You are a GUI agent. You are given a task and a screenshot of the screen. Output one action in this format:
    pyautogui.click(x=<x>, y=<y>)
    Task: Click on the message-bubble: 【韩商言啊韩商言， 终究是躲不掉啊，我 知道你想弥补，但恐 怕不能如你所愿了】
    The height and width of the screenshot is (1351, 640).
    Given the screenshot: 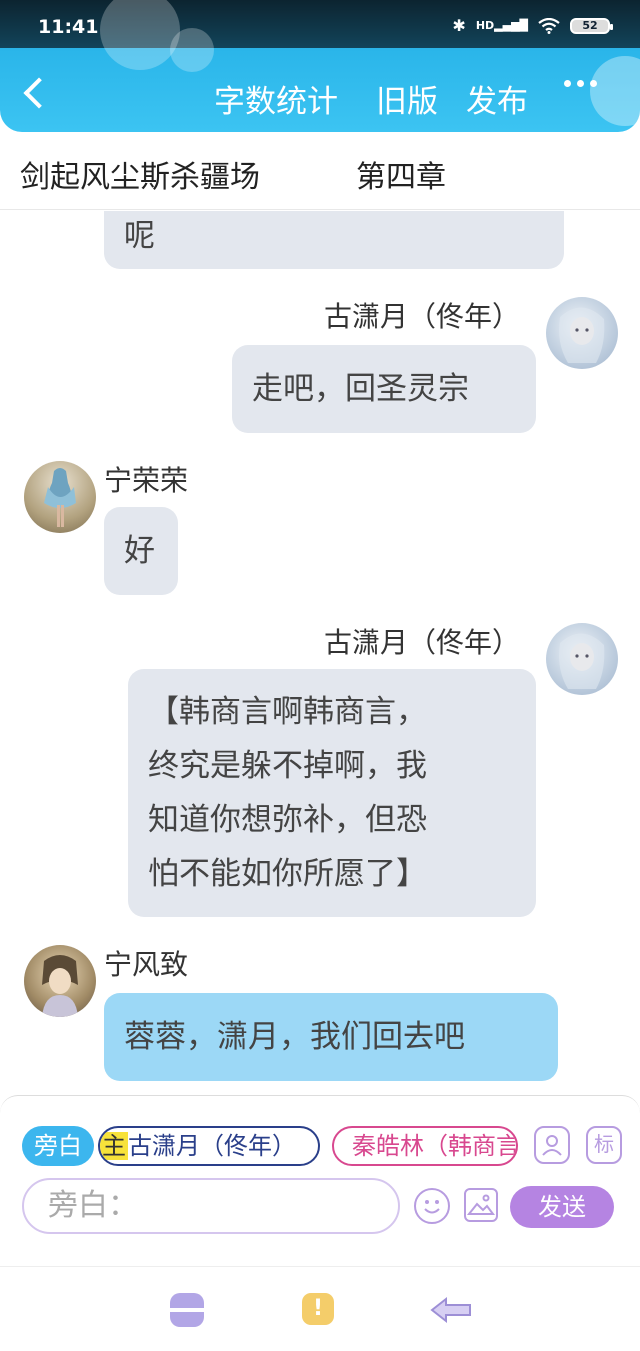 What is the action you would take?
    pyautogui.click(x=332, y=793)
    